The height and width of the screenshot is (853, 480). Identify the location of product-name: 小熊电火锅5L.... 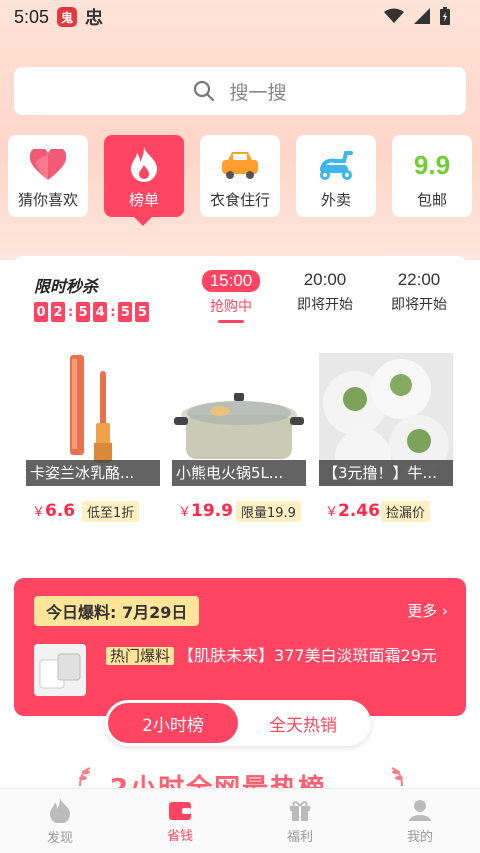
(239, 473).